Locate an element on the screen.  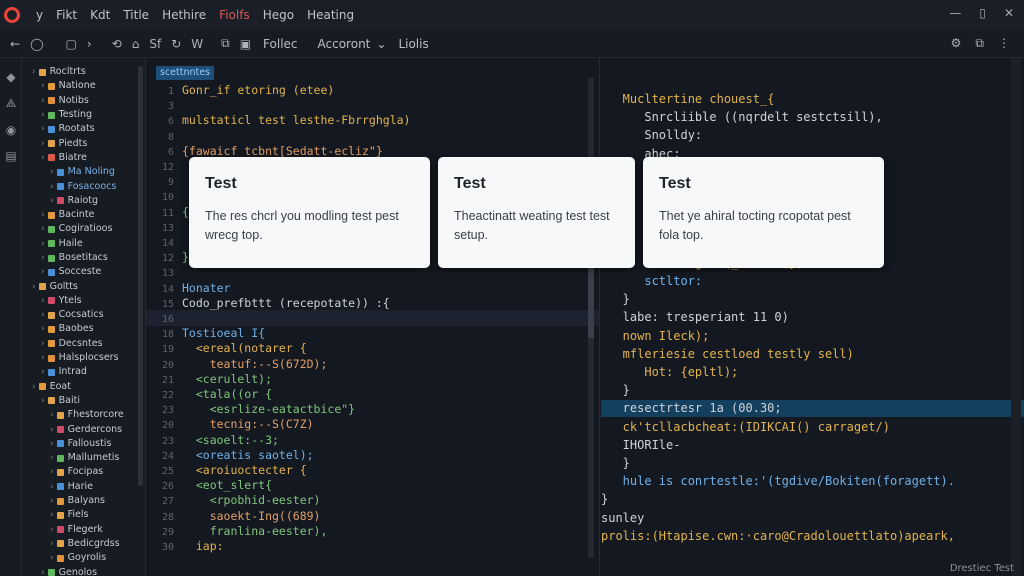
code-line: 8 is located at coordinates (372, 136).